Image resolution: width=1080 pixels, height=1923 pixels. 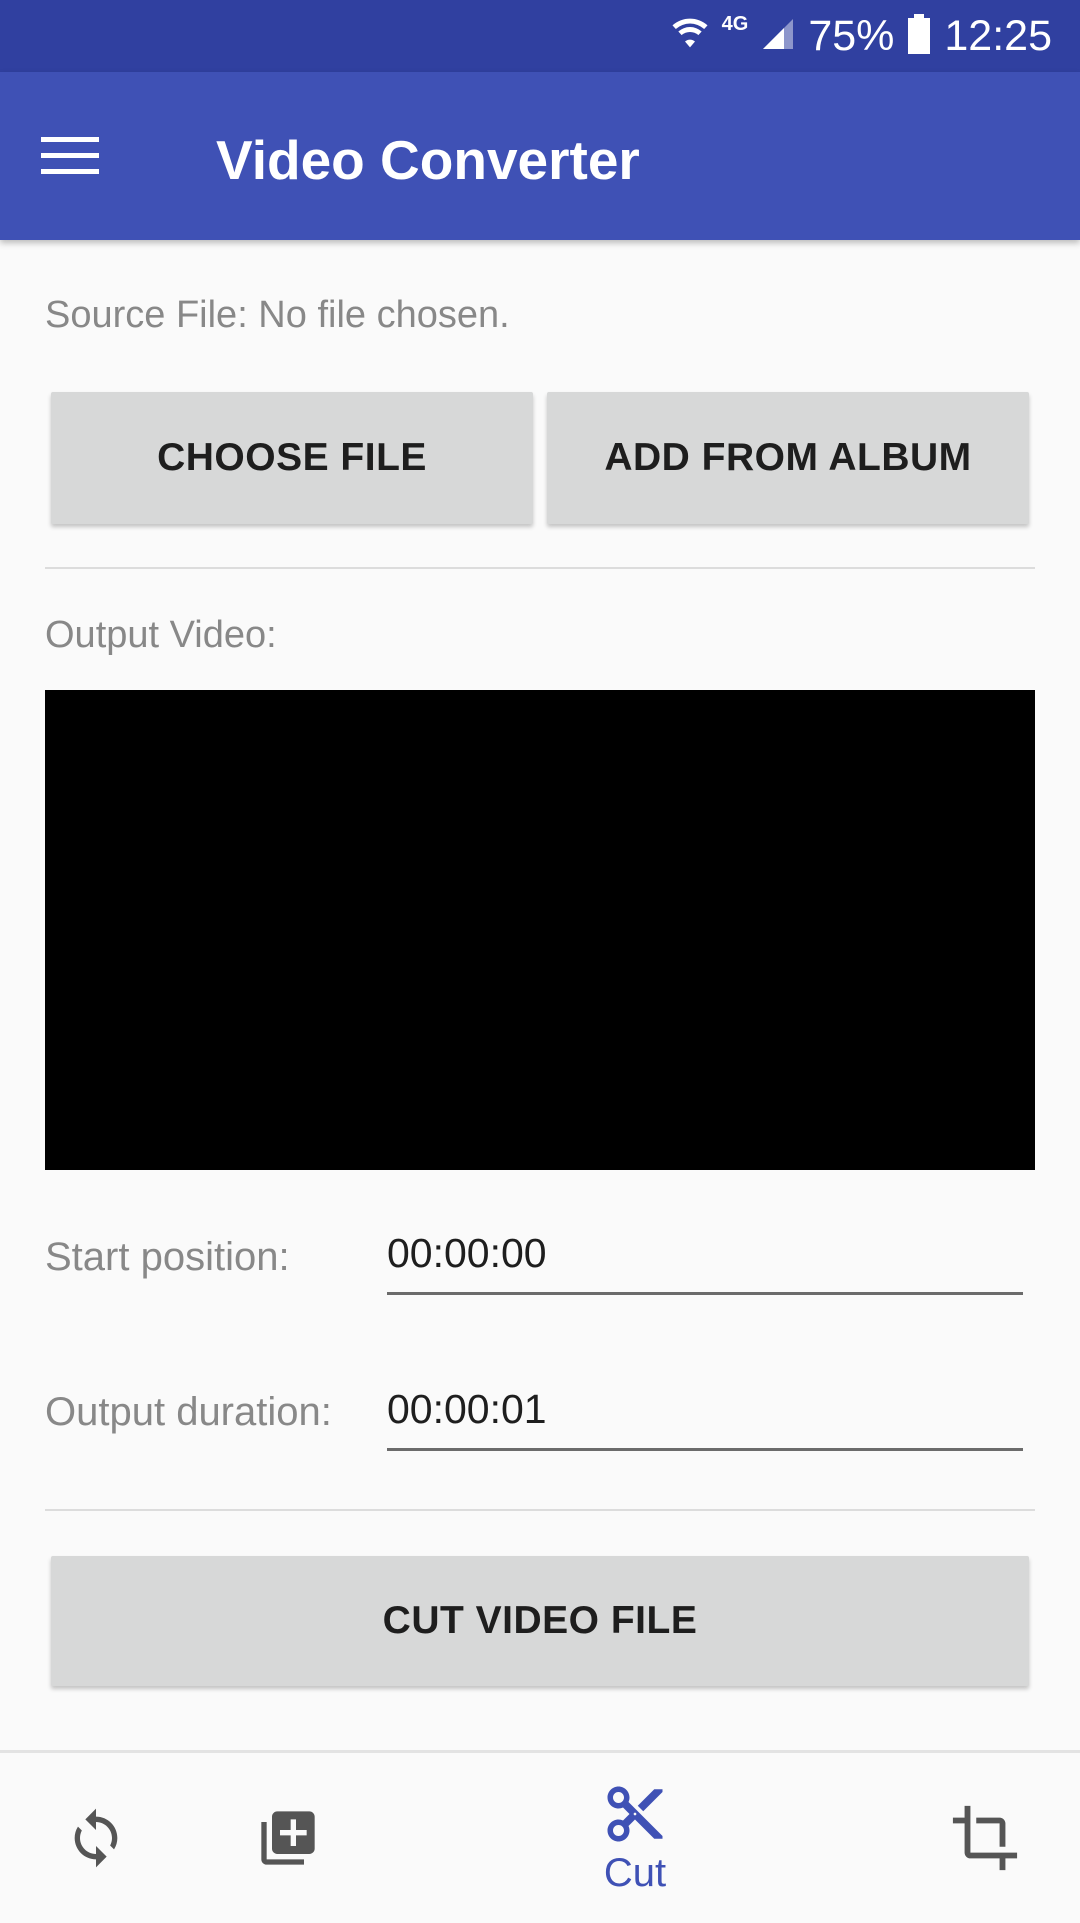 What do you see at coordinates (635, 1872) in the screenshot?
I see `nav-cut-label: Cut` at bounding box center [635, 1872].